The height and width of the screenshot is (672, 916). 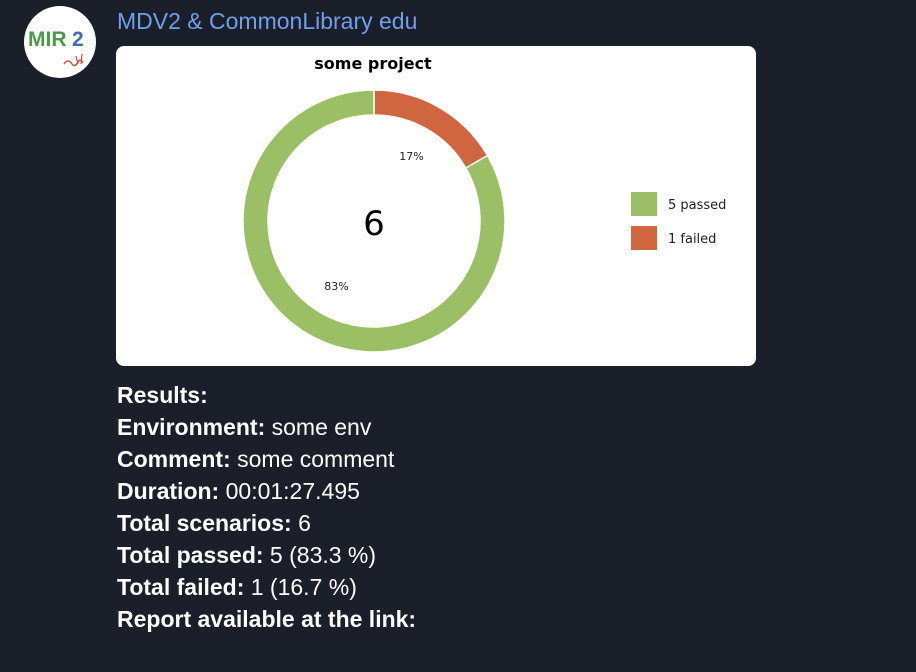 What do you see at coordinates (289, 491) in the screenshot?
I see `result-value: 00:01:27.495` at bounding box center [289, 491].